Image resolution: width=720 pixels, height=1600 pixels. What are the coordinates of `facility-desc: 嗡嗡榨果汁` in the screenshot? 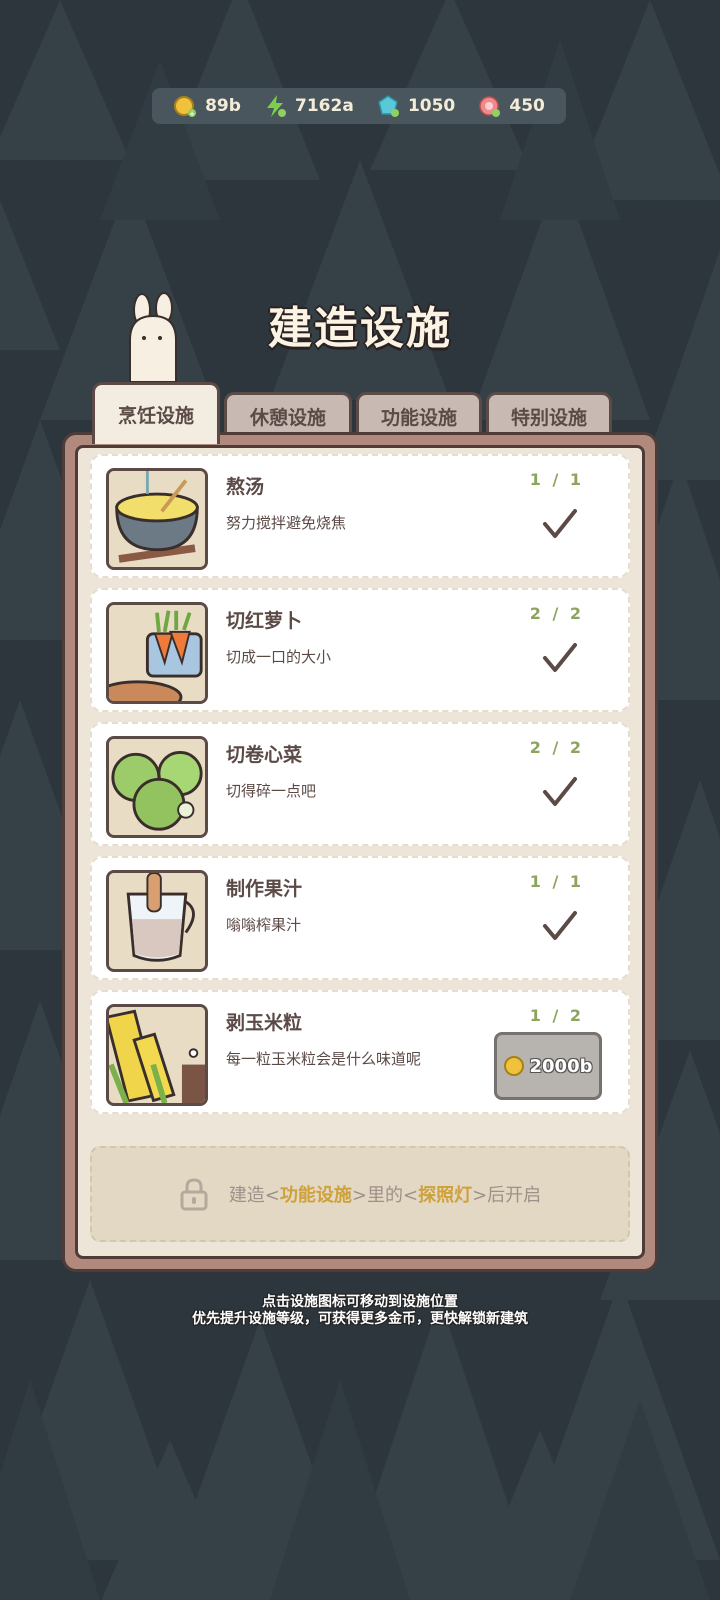 It's located at (264, 925).